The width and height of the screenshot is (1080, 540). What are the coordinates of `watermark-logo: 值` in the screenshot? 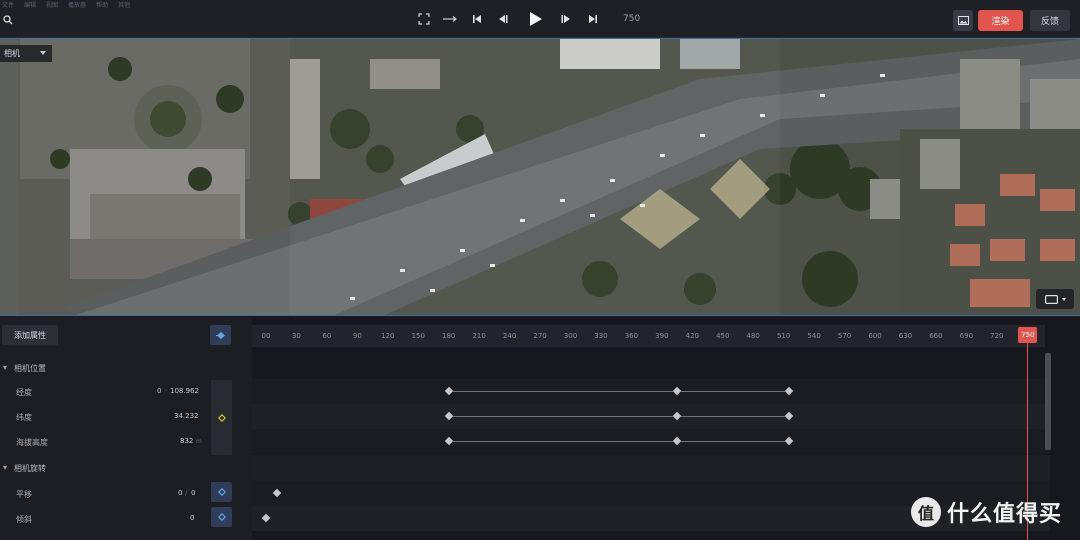 It's located at (926, 512).